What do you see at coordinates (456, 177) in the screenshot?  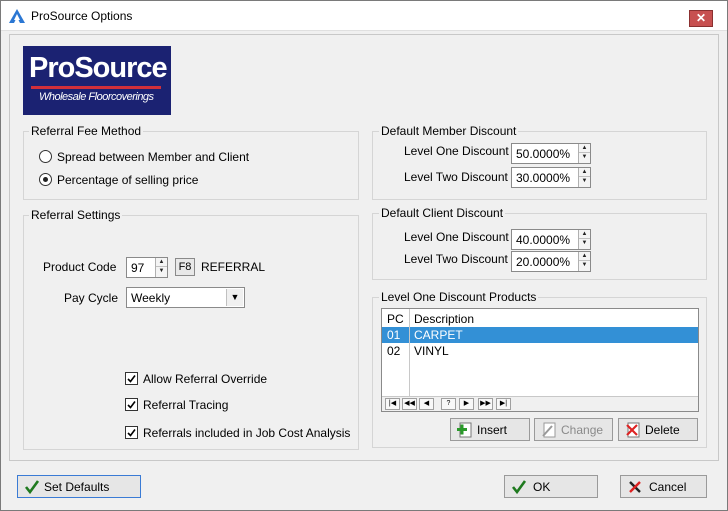 I see `member-level-two-label: Level Two Discount` at bounding box center [456, 177].